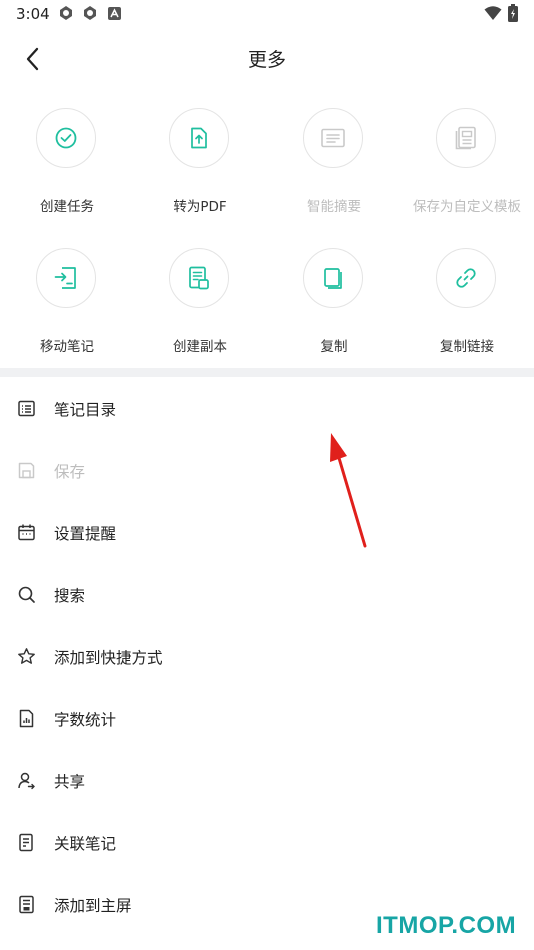  I want to click on grid-label: 复制链接, so click(467, 347).